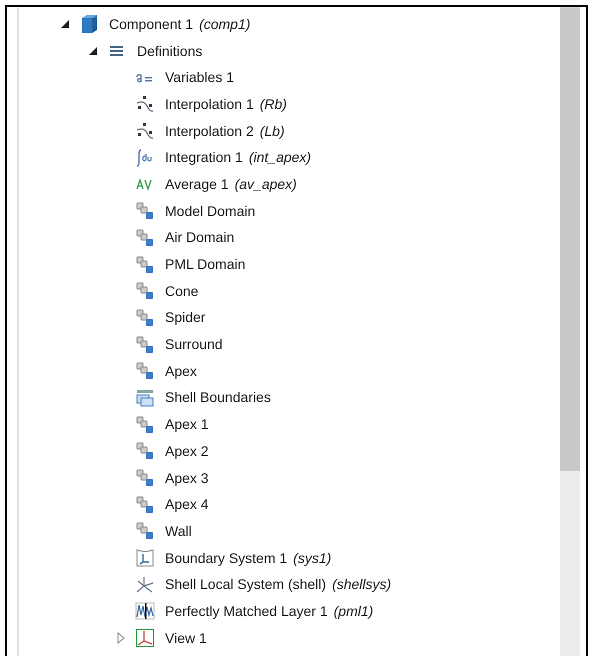 The width and height of the screenshot is (593, 656). I want to click on tree-item-label: Wall, so click(178, 531).